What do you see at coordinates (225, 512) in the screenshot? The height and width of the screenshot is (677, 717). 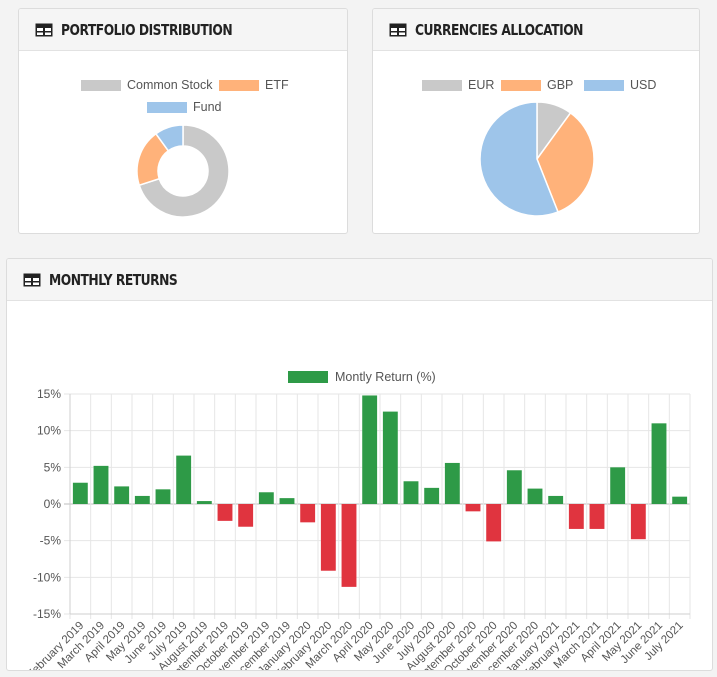 I see `bar-september-2019` at bounding box center [225, 512].